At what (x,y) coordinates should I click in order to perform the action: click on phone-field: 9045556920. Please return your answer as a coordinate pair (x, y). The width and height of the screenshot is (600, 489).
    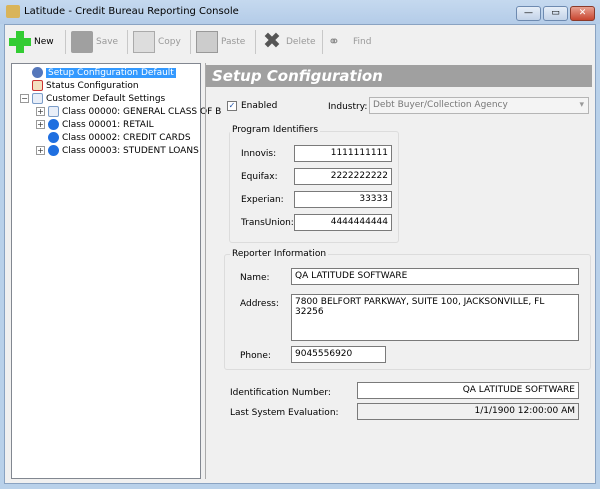
    Looking at the image, I should click on (338, 354).